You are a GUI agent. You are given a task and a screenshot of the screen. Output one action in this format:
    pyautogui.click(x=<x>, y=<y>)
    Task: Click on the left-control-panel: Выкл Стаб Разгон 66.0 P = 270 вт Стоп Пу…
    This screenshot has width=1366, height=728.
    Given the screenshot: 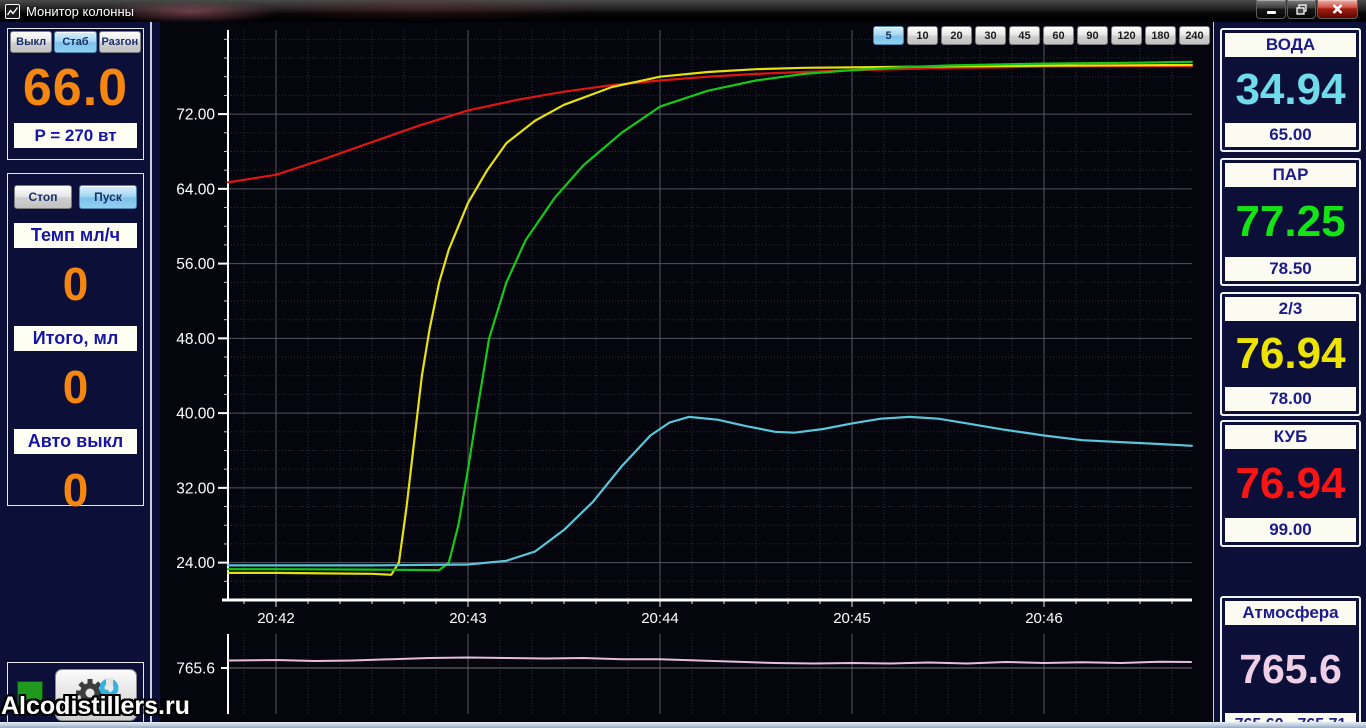 What is the action you would take?
    pyautogui.click(x=95, y=372)
    